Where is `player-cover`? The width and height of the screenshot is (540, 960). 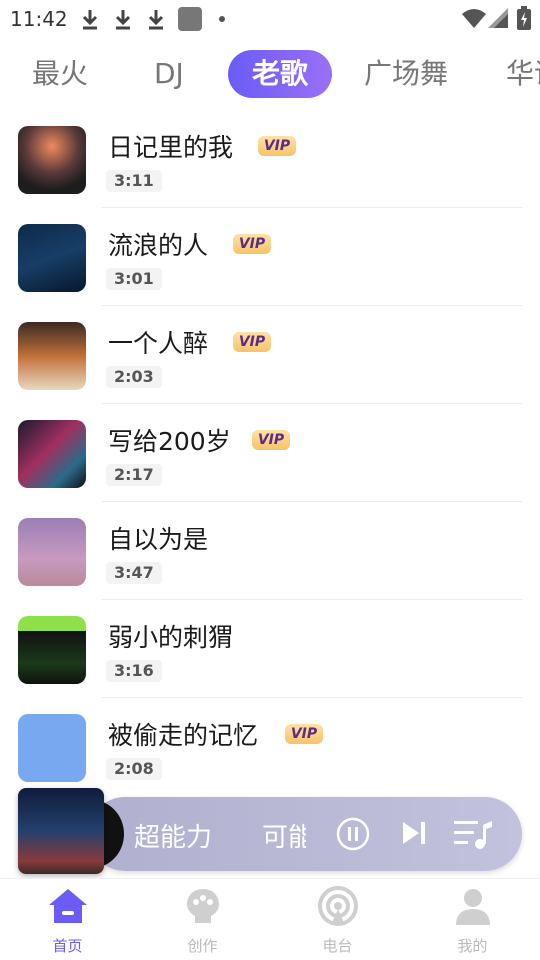
player-cover is located at coordinates (61, 831).